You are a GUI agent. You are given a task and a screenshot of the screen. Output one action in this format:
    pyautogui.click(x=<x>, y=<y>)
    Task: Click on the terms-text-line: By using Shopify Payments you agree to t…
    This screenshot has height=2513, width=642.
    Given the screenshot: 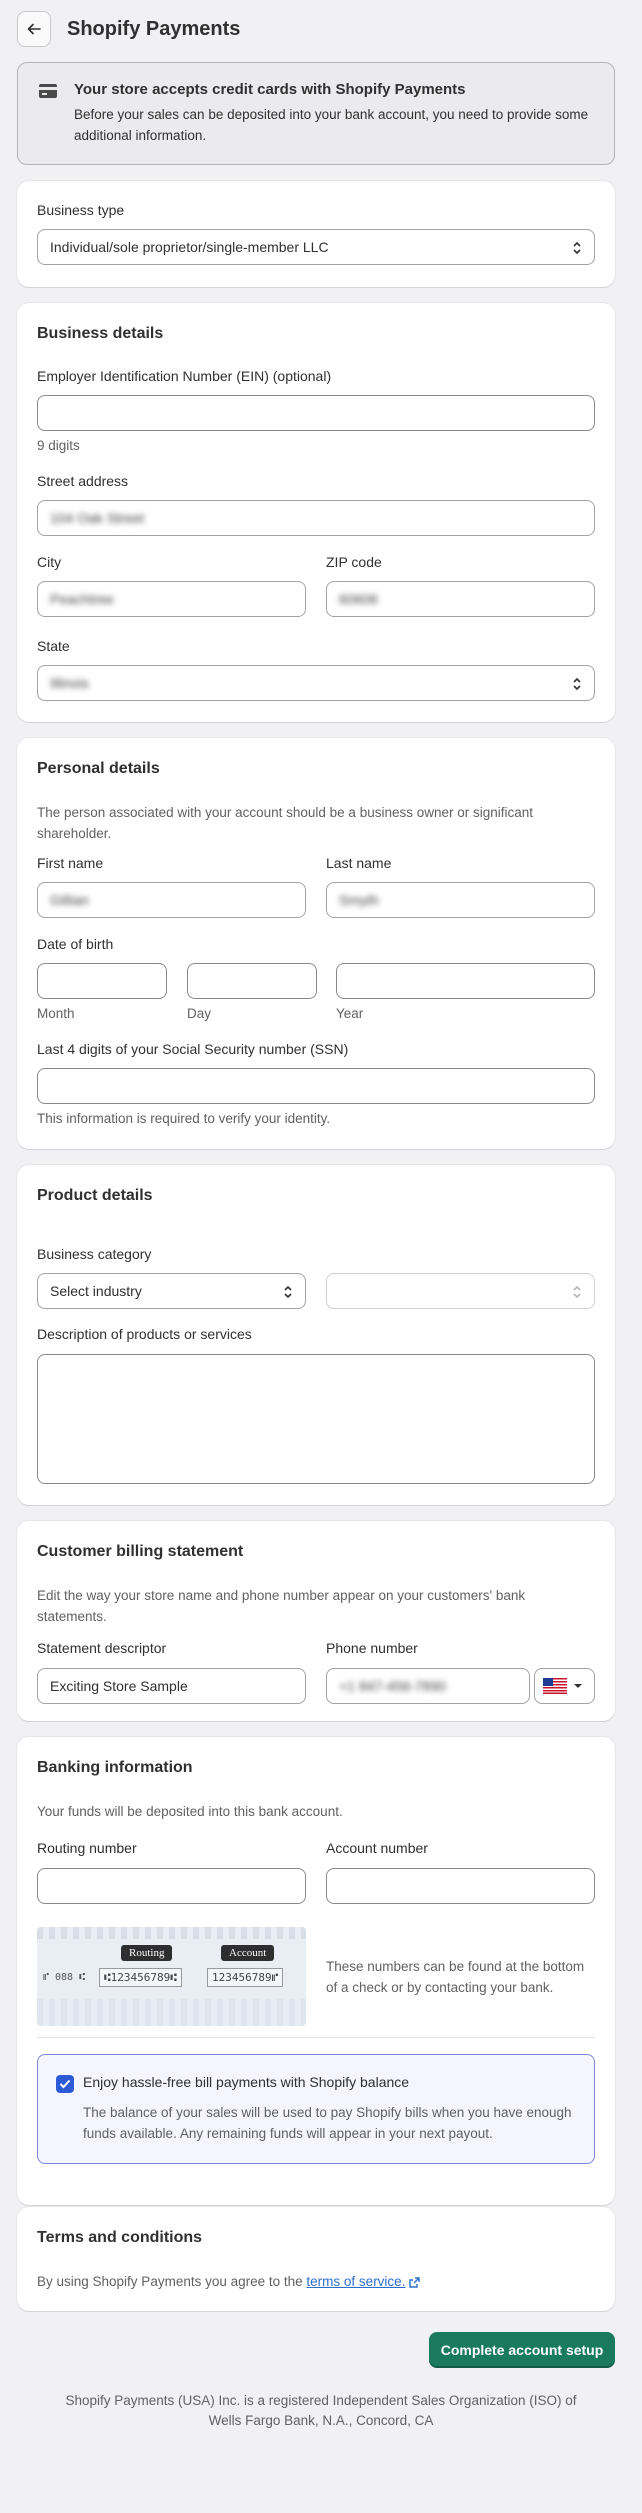 What is the action you would take?
    pyautogui.click(x=228, y=2281)
    